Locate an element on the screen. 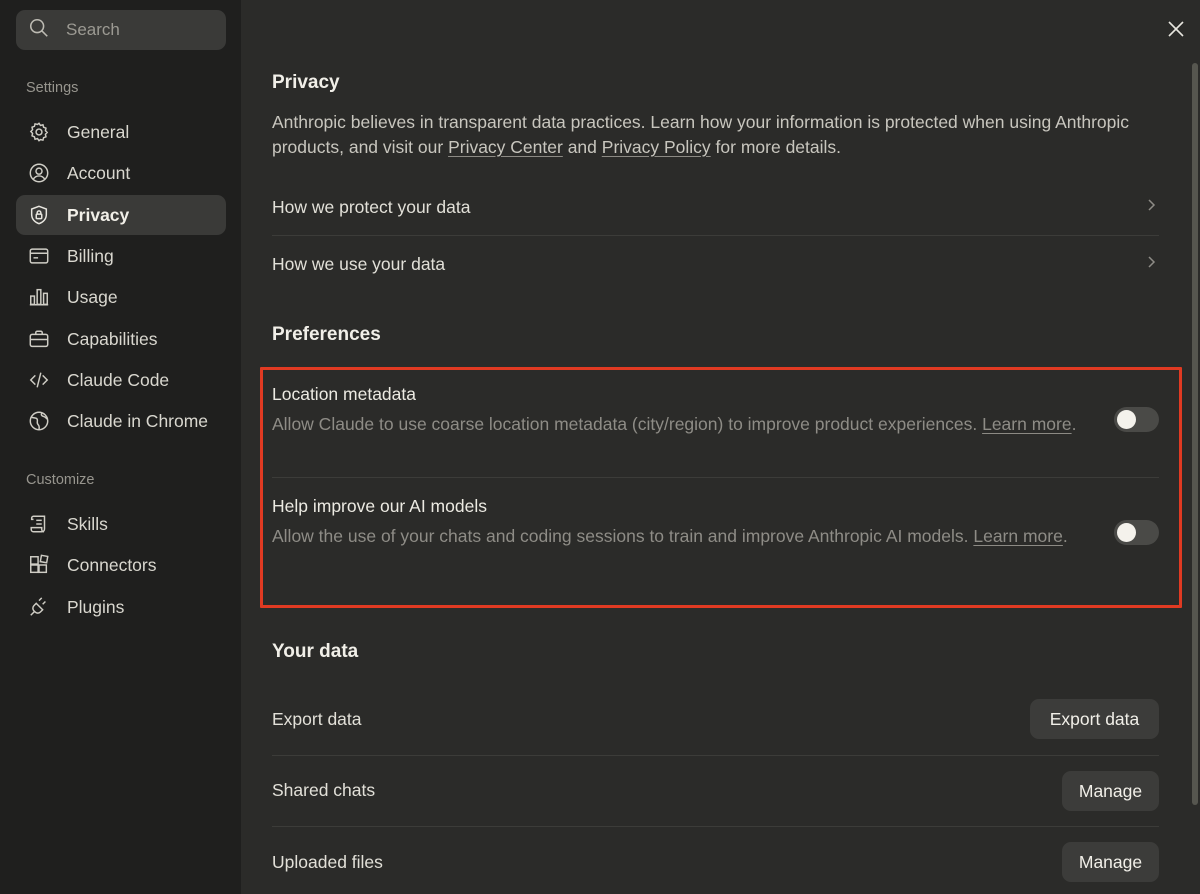 Image resolution: width=1200 pixels, height=894 pixels. sidebar-item-connectors: Connectors is located at coordinates (121, 565).